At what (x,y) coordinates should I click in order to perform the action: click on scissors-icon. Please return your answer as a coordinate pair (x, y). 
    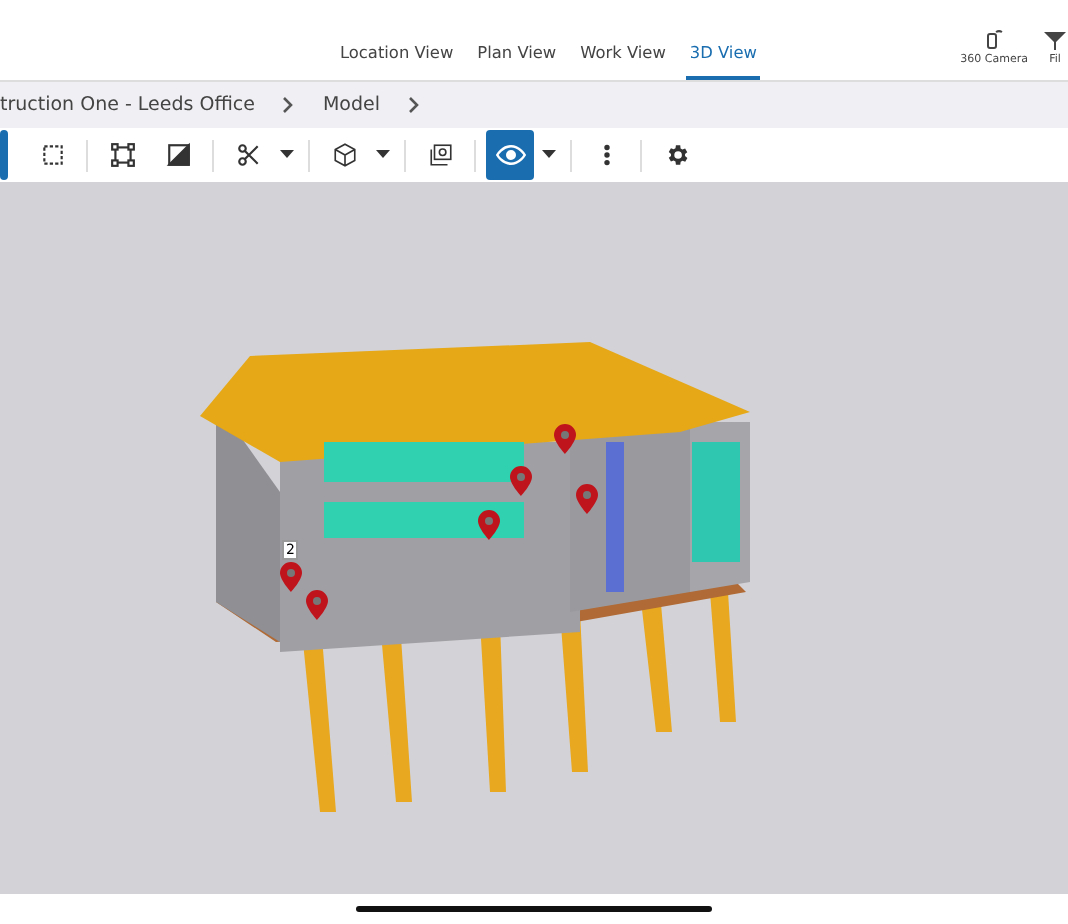
    Looking at the image, I should click on (248, 155).